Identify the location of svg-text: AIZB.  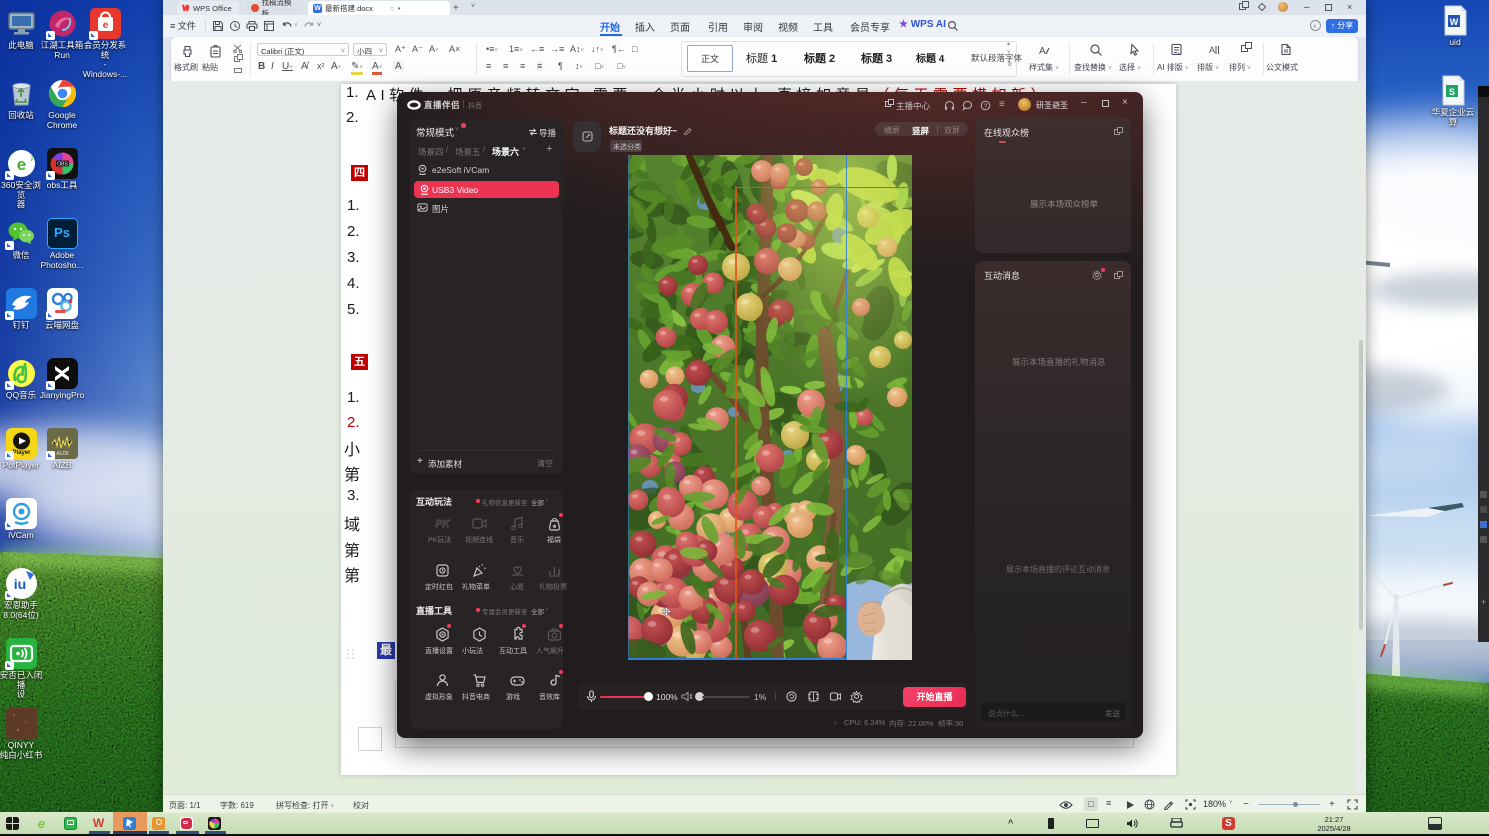
(62, 454).